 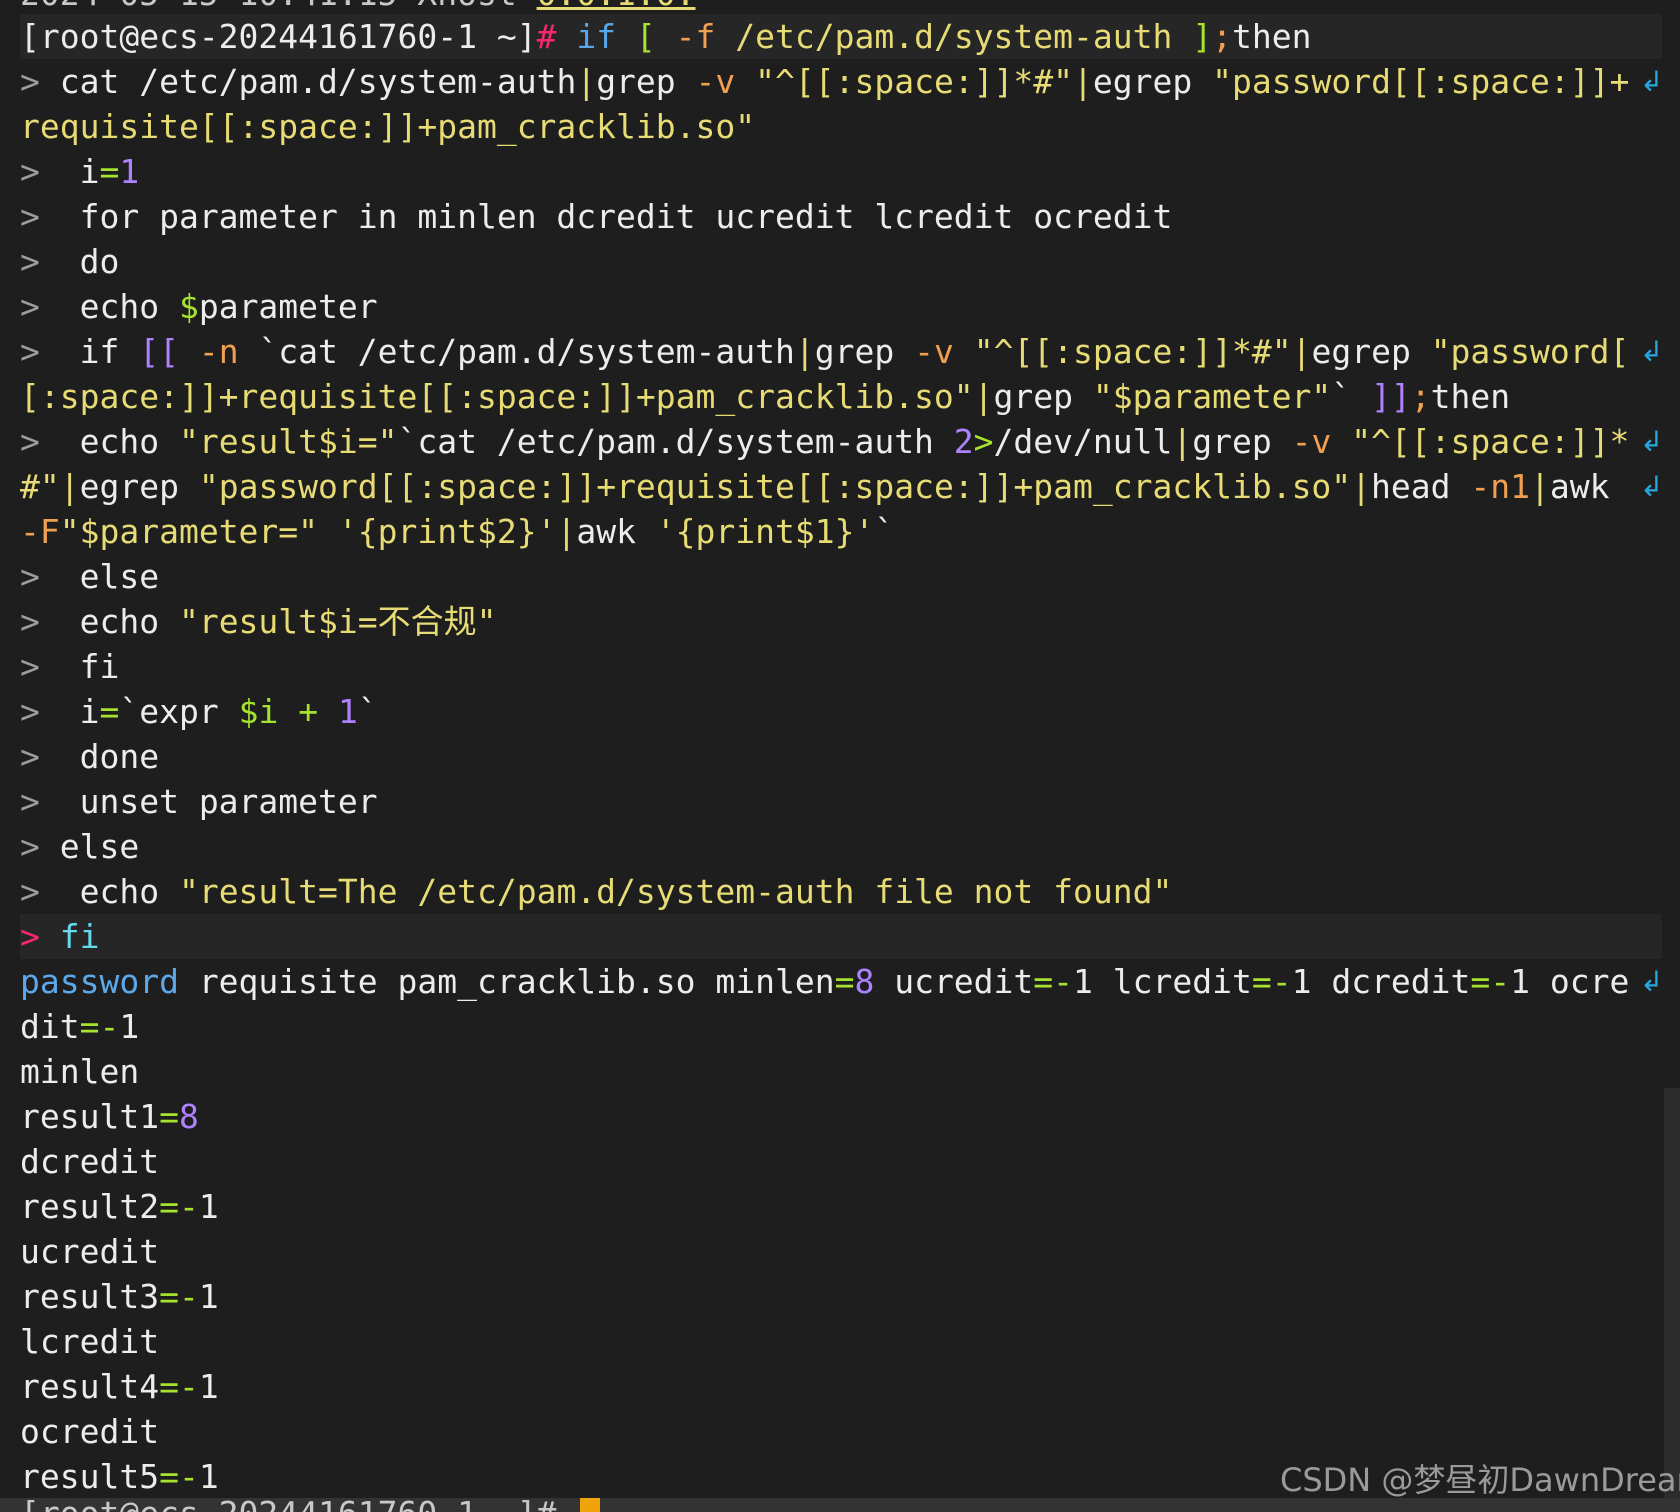 I want to click on scrollbar, so click(x=1672, y=1300).